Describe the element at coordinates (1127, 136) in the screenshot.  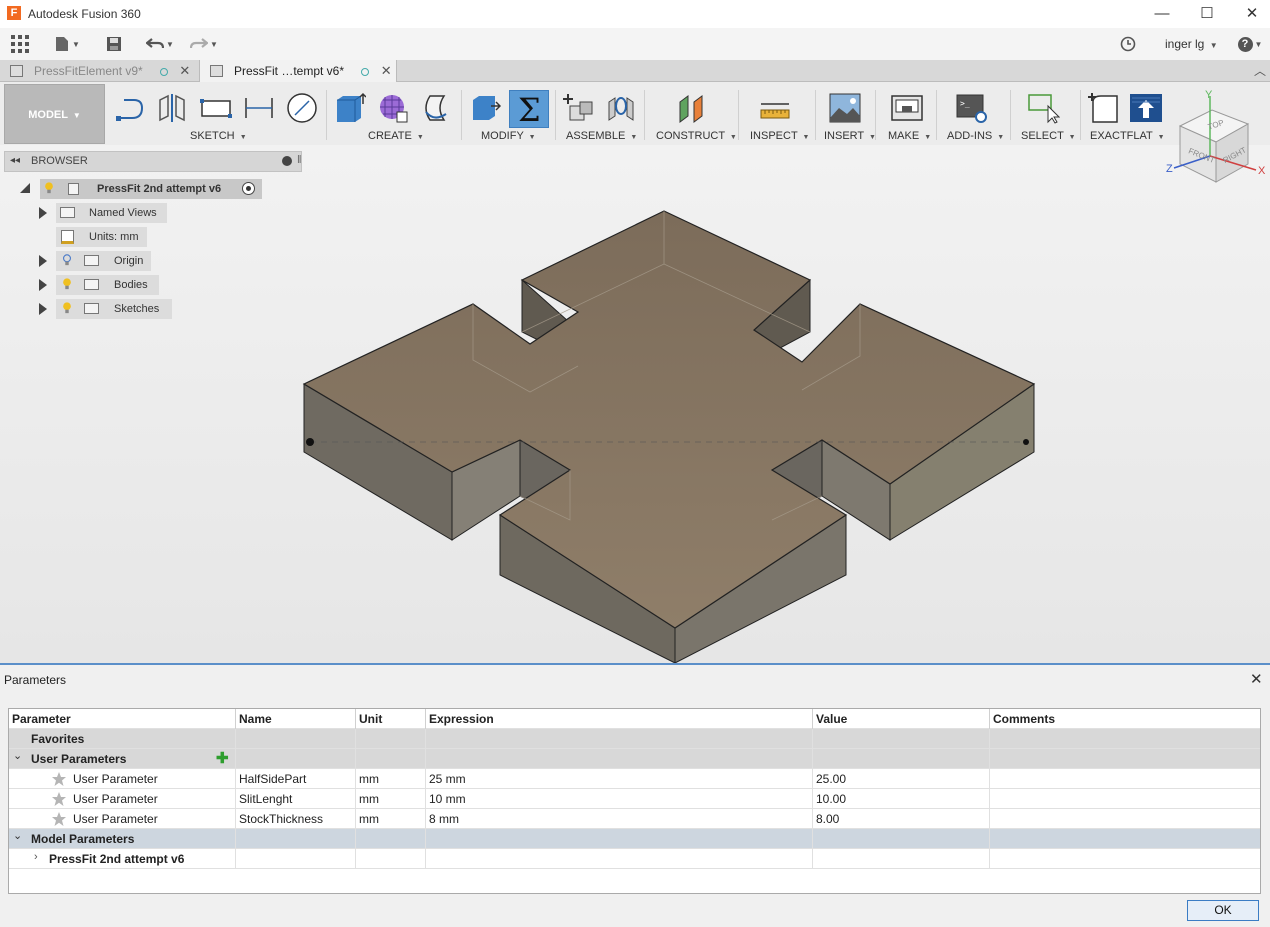
I see `exactflat-menu: EXACTFLAT ▼` at that location.